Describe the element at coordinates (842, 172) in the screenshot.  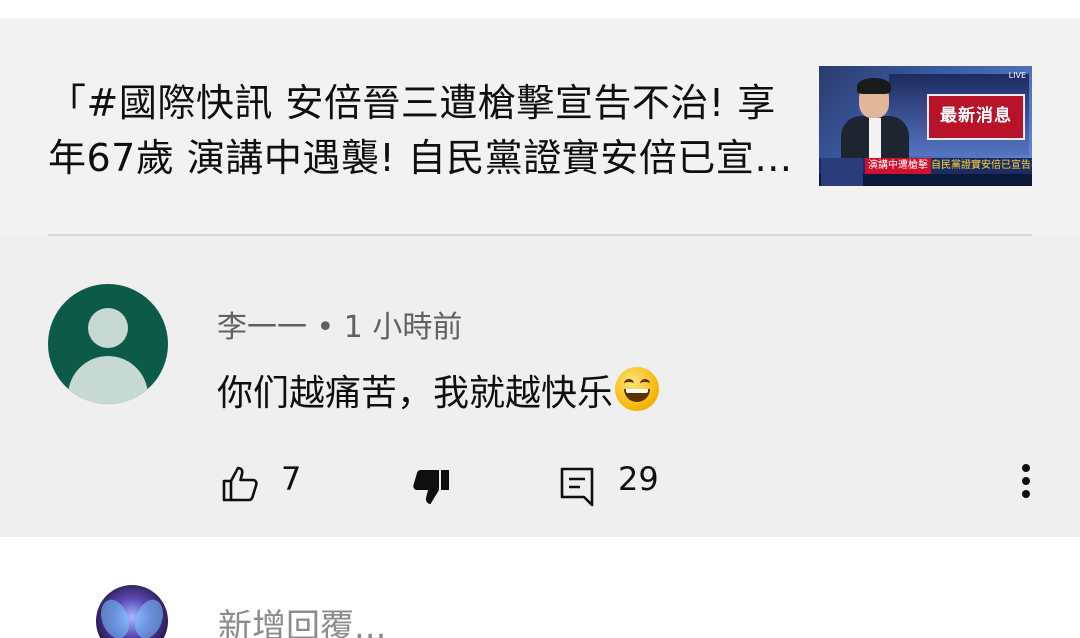
I see `thumbnail-weather-box` at that location.